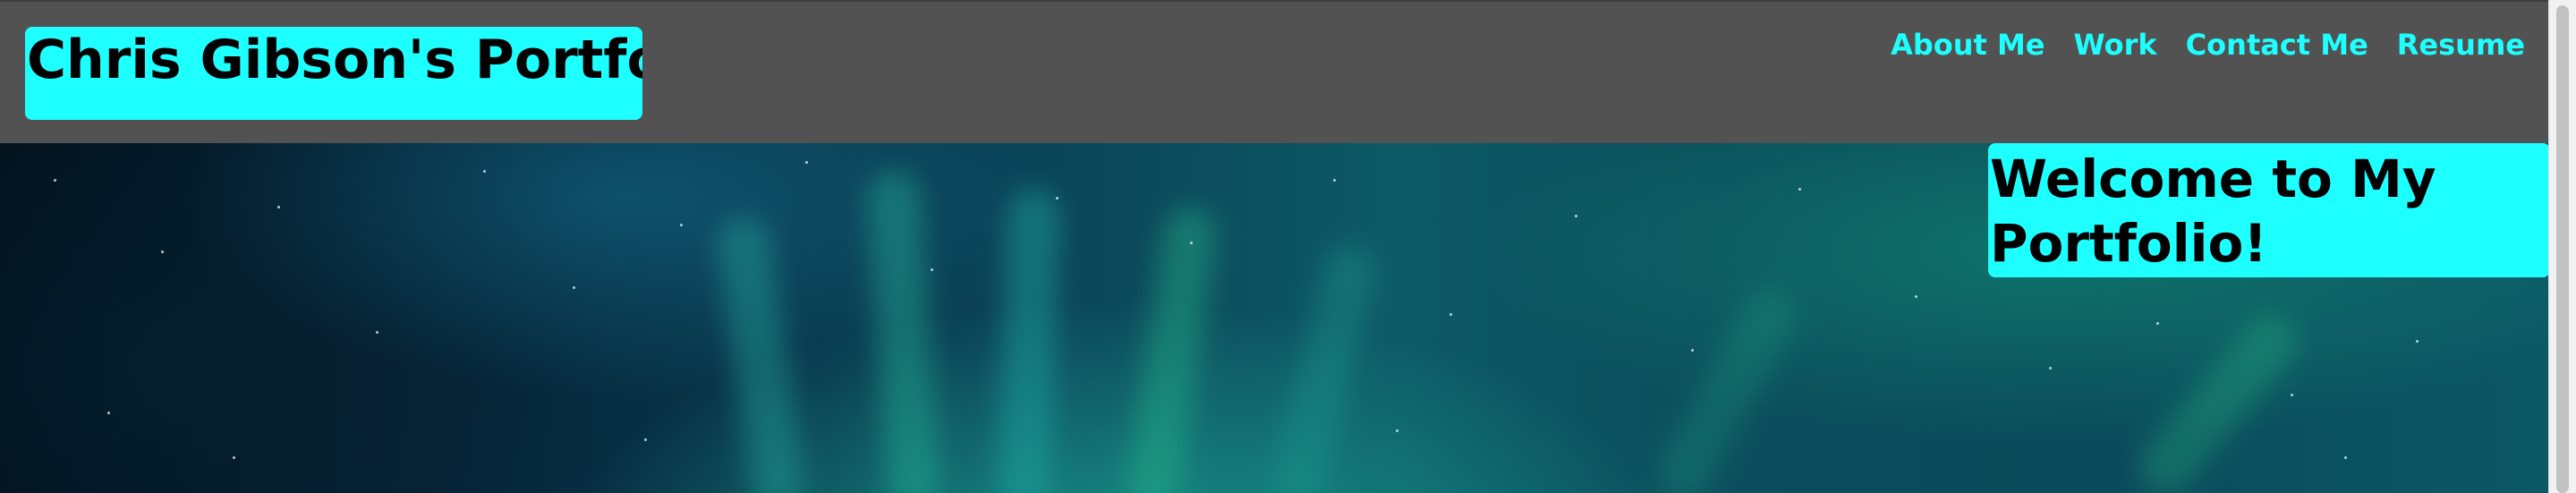 This screenshot has width=2576, height=493. What do you see at coordinates (2277, 45) in the screenshot?
I see `nav-link-contact-me: Contact Me` at bounding box center [2277, 45].